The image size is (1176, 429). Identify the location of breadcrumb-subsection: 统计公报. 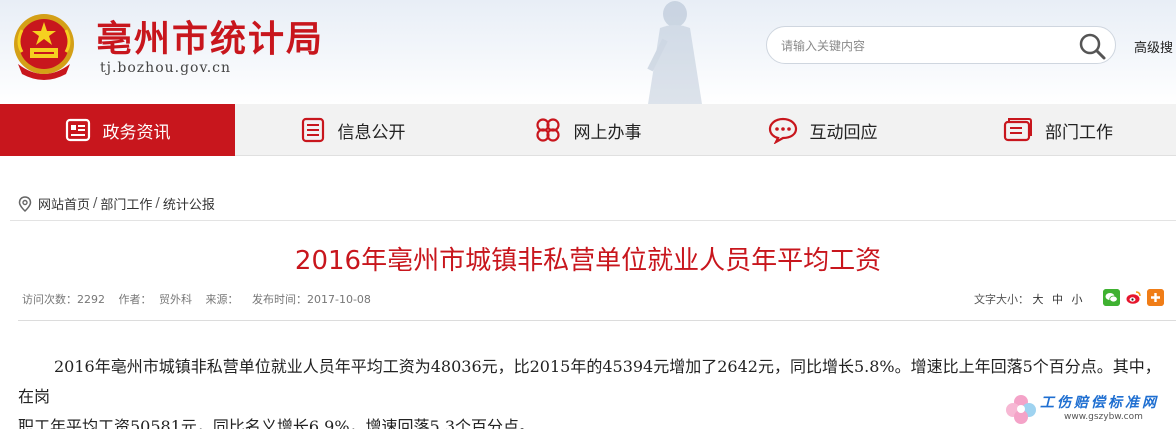
(189, 203).